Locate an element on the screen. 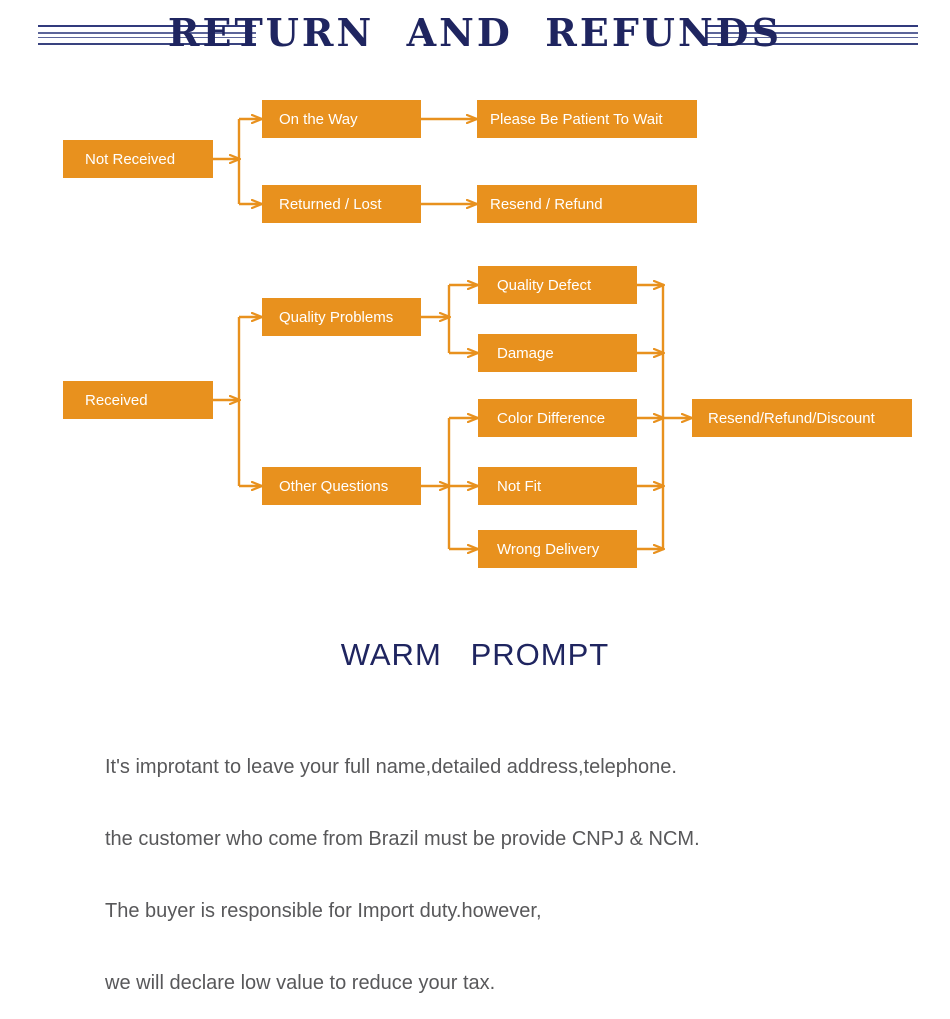 Image resolution: width=950 pixels, height=1019 pixels. node-not-received: Not Received is located at coordinates (138, 159).